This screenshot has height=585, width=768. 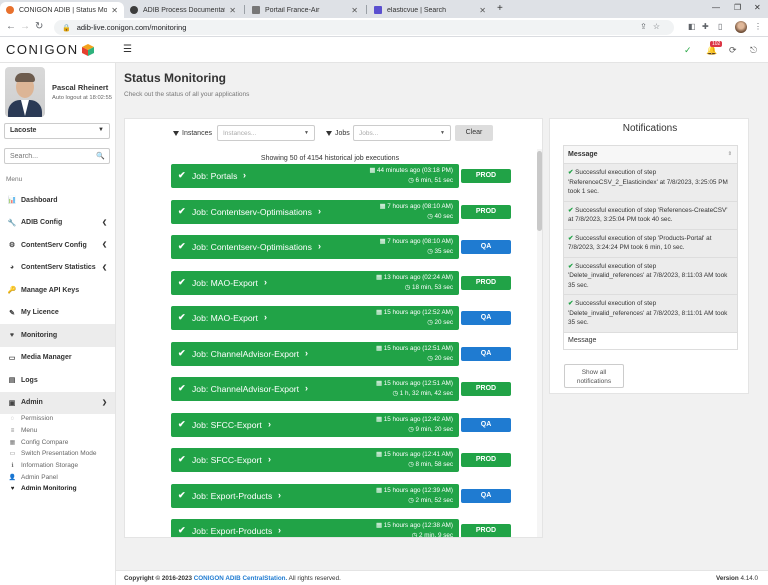 What do you see at coordinates (414, 312) in the screenshot?
I see `job-time: ▦ 15 hours ago (12:52 AM)` at bounding box center [414, 312].